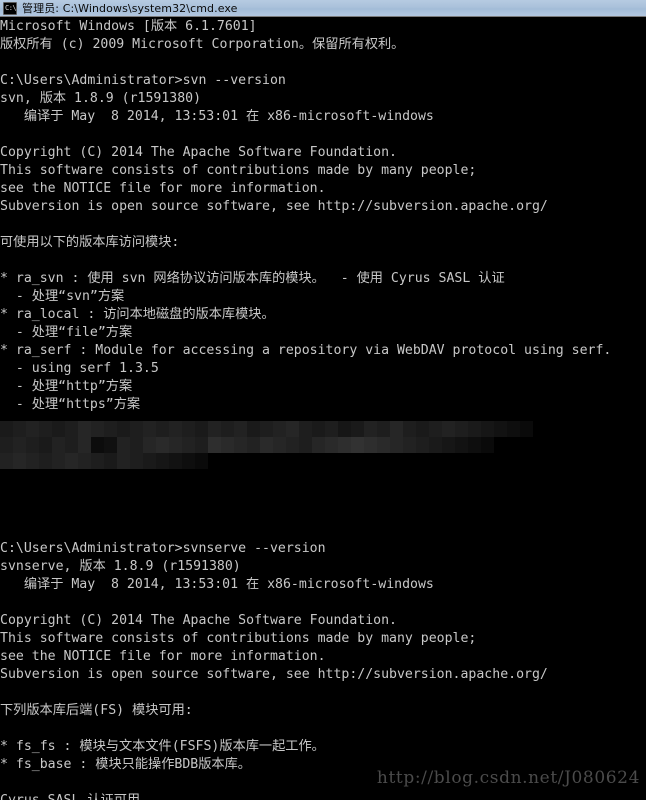 This screenshot has width=646, height=800. What do you see at coordinates (143, 80) in the screenshot?
I see `console-line: C:\Users\Administrator>svn --version` at bounding box center [143, 80].